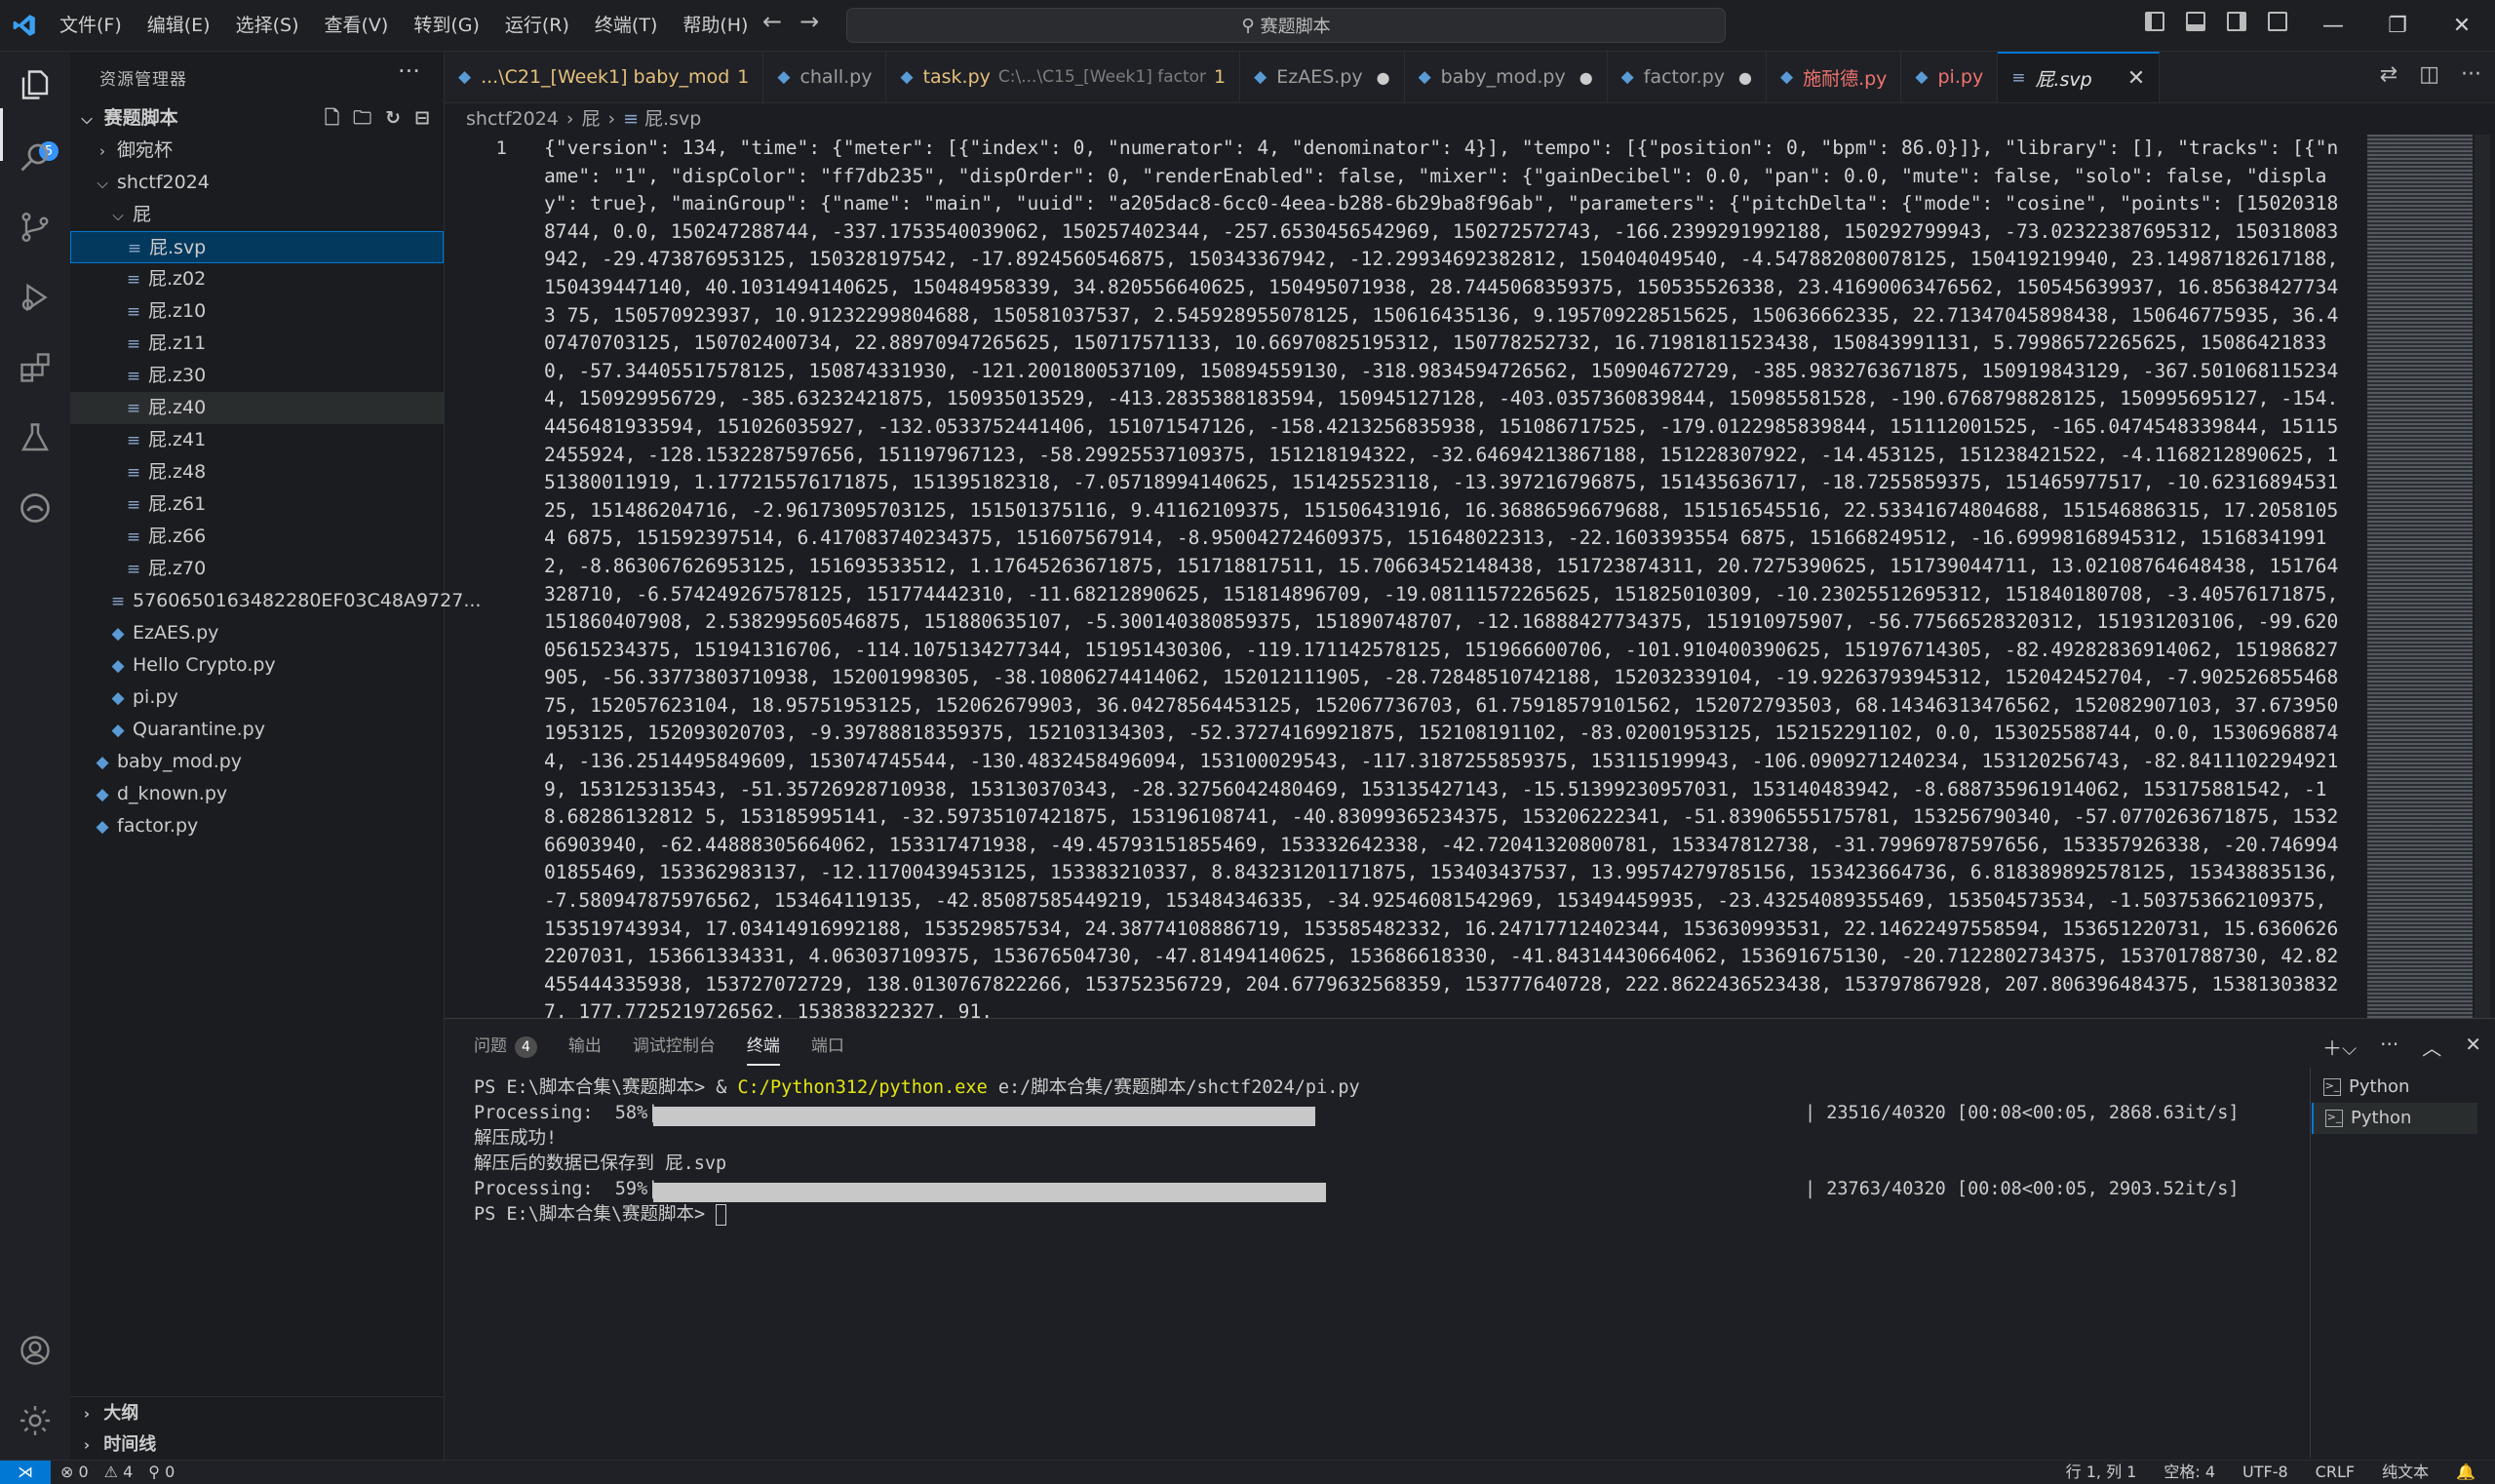 This screenshot has height=1484, width=2495. What do you see at coordinates (2482, 576) in the screenshot?
I see `editor-scrollbar` at bounding box center [2482, 576].